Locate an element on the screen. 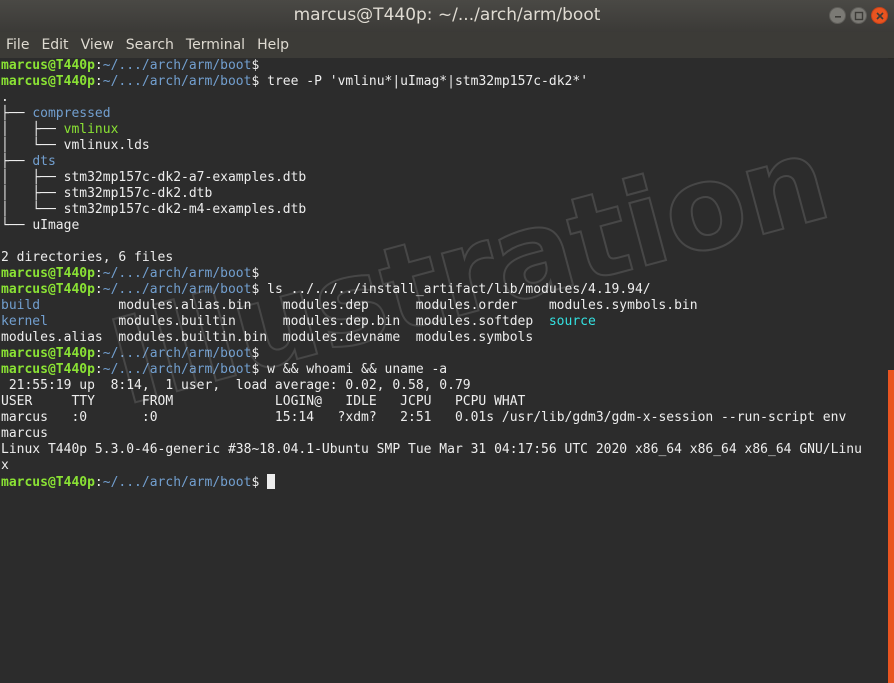  terminal-line: 2 directories, 6 files is located at coordinates (431, 258).